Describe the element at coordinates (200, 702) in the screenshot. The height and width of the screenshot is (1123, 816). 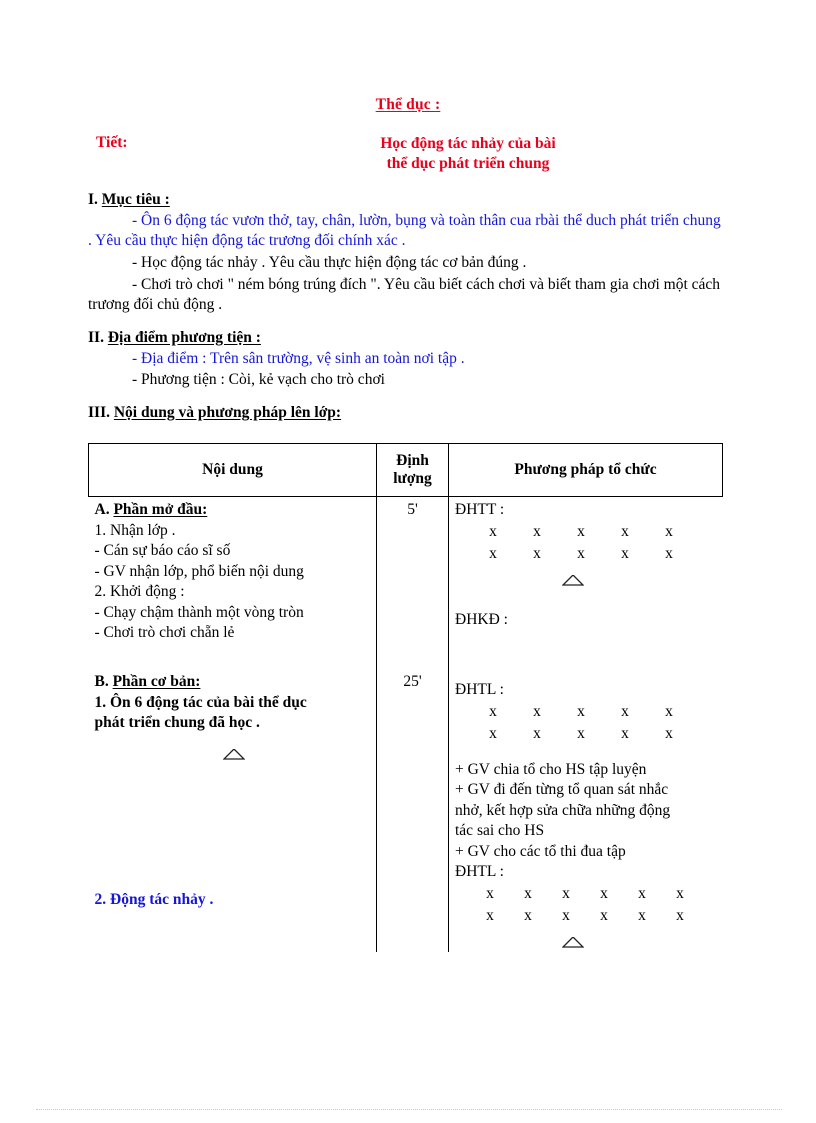
I see `part-b-item1-line1: 1. Ôn 6 động tác của bài thể dục` at that location.